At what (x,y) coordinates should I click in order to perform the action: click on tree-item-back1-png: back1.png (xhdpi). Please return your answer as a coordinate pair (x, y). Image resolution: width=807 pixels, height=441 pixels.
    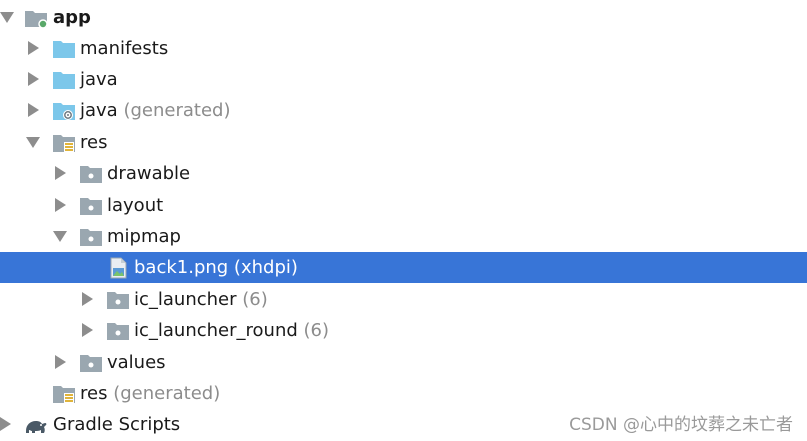
    Looking at the image, I should click on (403, 267).